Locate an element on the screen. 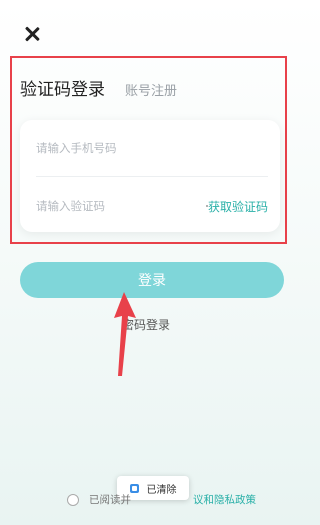 The height and width of the screenshot is (525, 320). red-arrow-annotation is located at coordinates (125, 334).